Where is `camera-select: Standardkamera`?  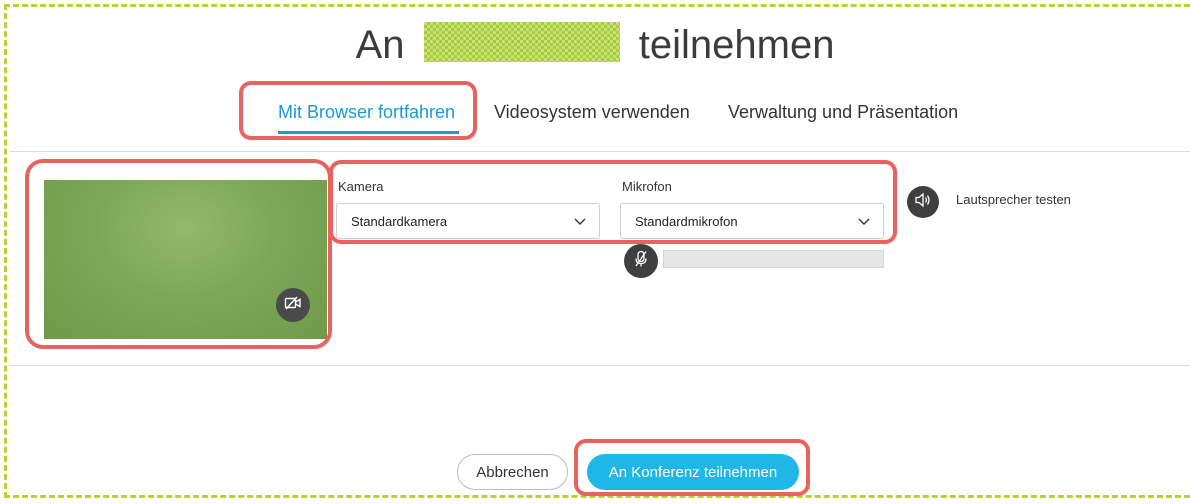
camera-select: Standardkamera is located at coordinates (468, 221).